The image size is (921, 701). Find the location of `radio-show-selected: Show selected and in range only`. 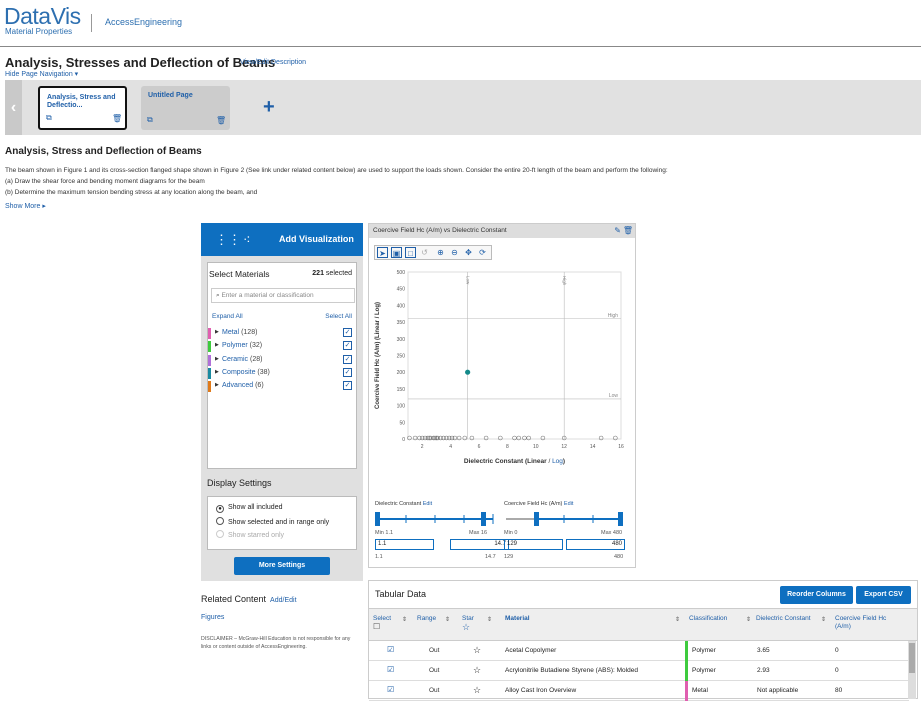

radio-show-selected: Show selected and in range only is located at coordinates (272, 521).